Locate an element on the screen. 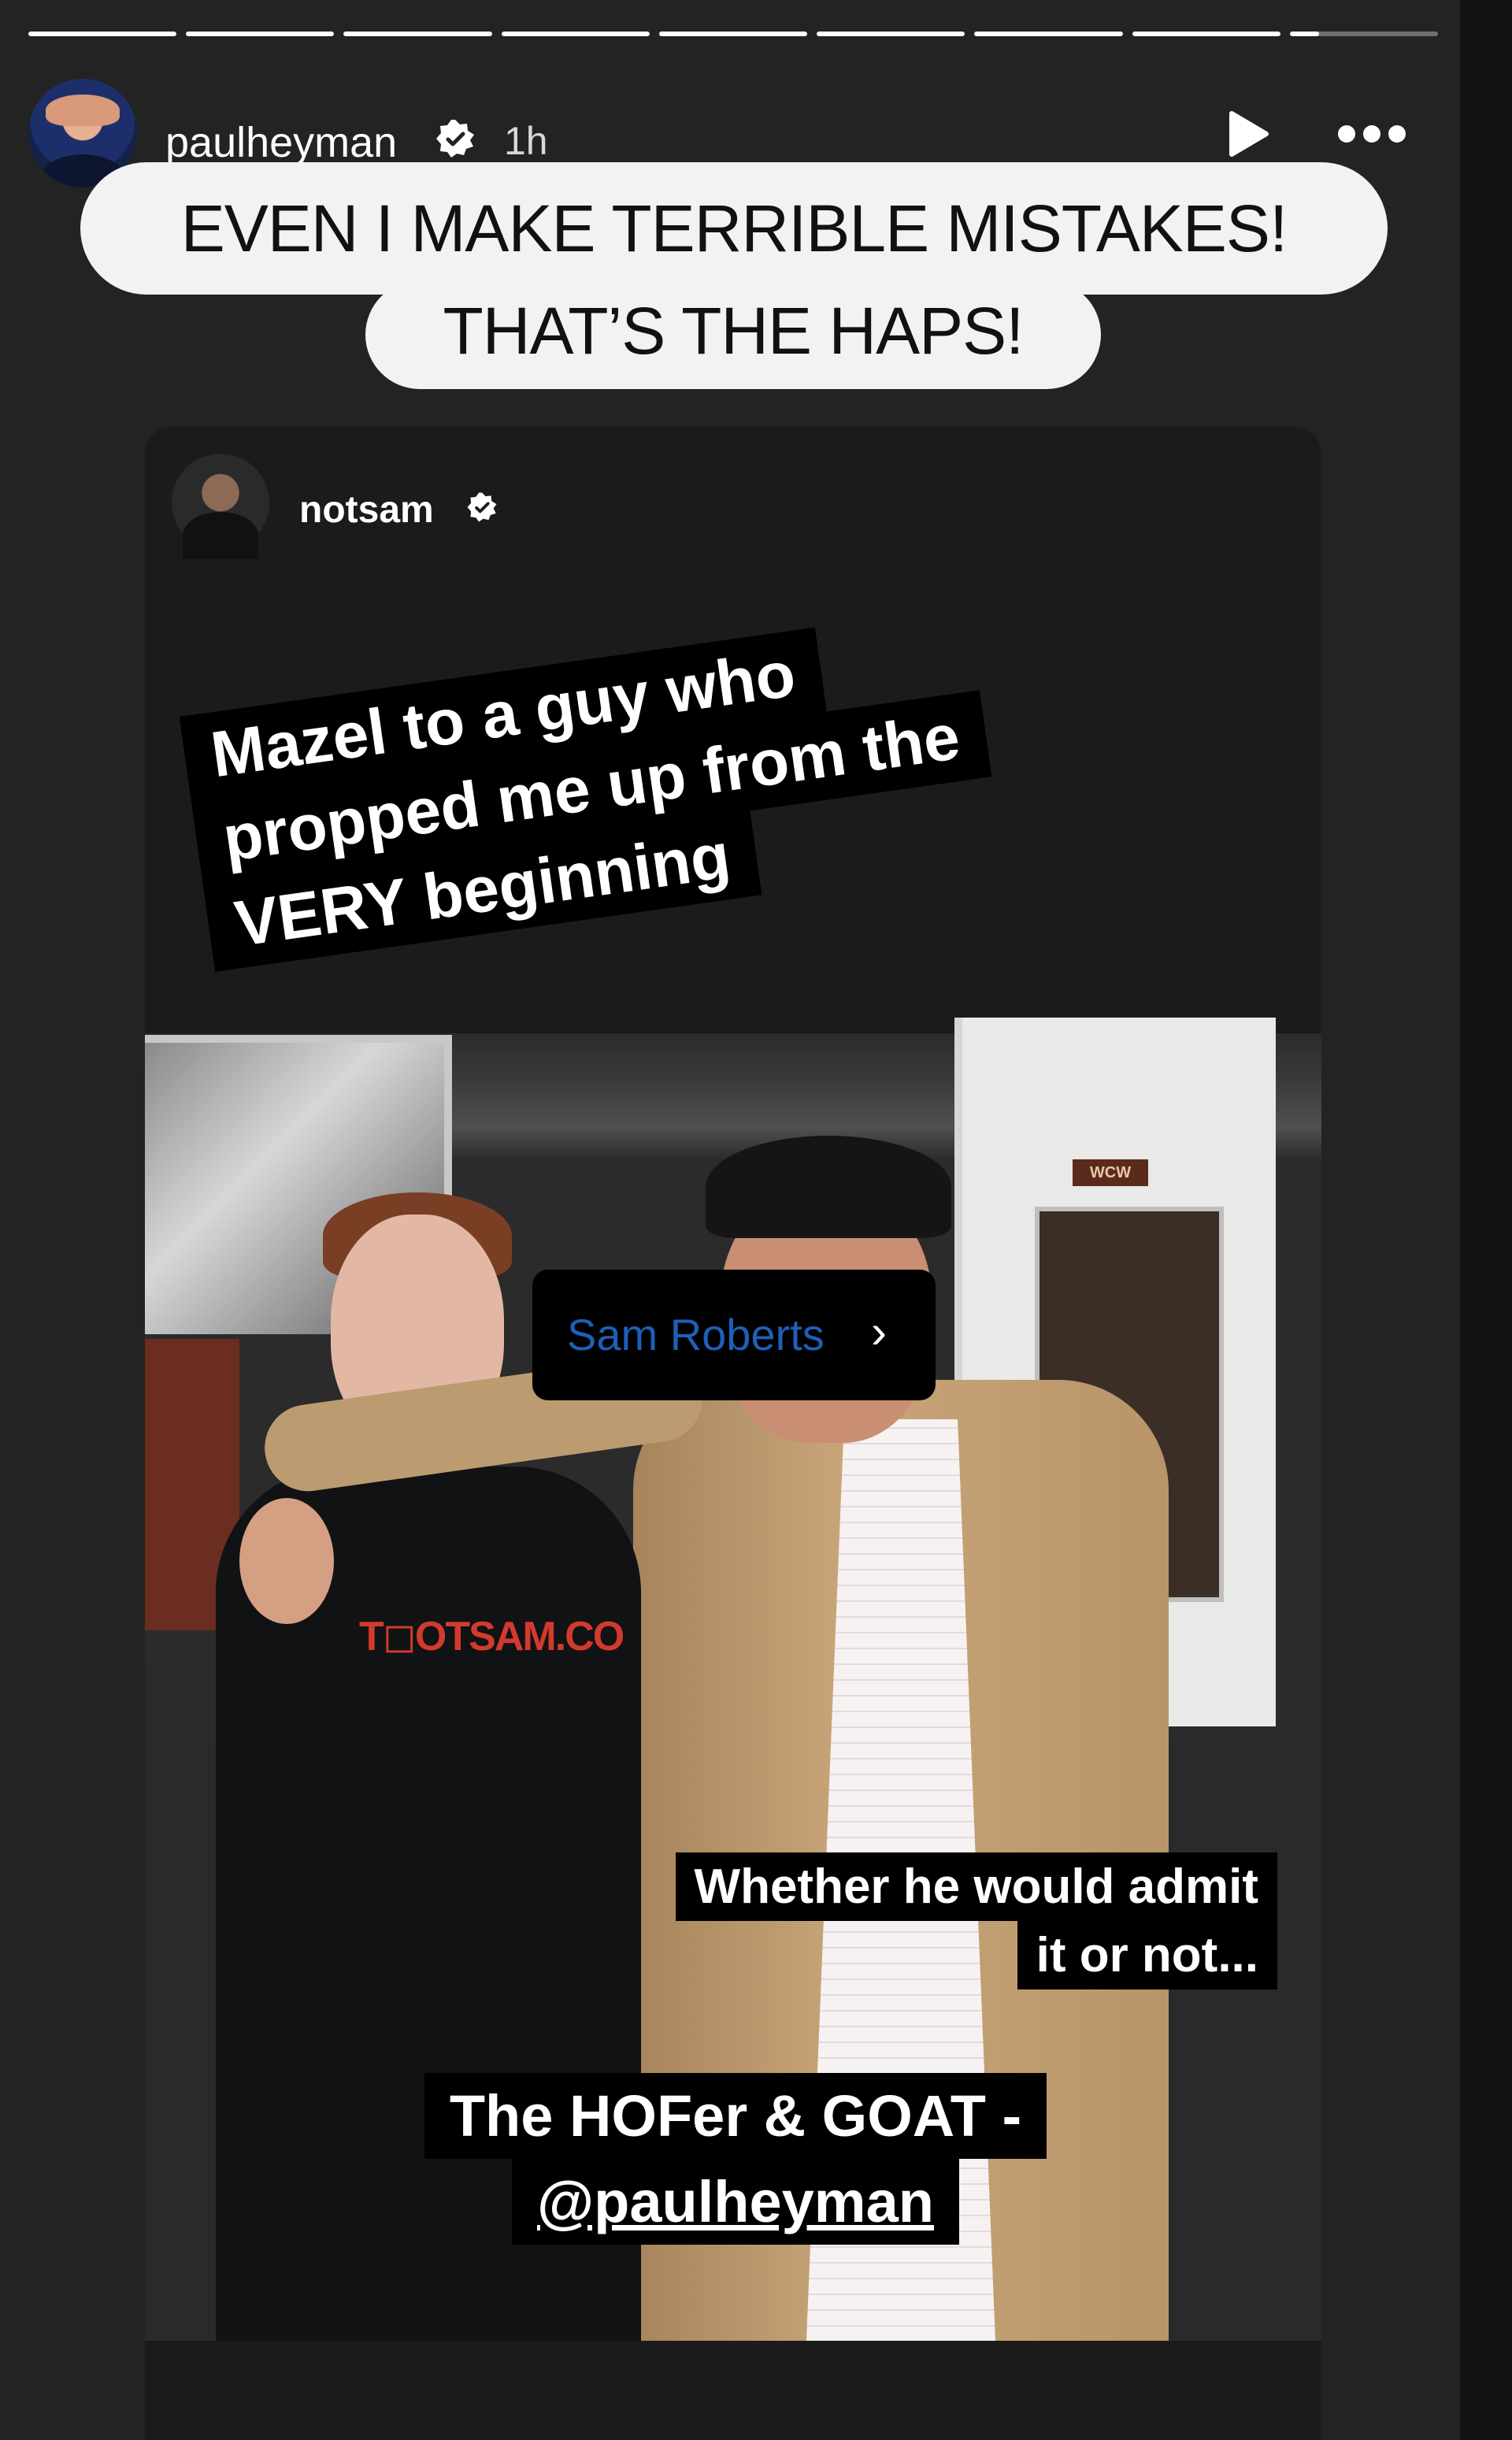 This screenshot has height=2440, width=1512. chevron-right-icon: › is located at coordinates (879, 1331).